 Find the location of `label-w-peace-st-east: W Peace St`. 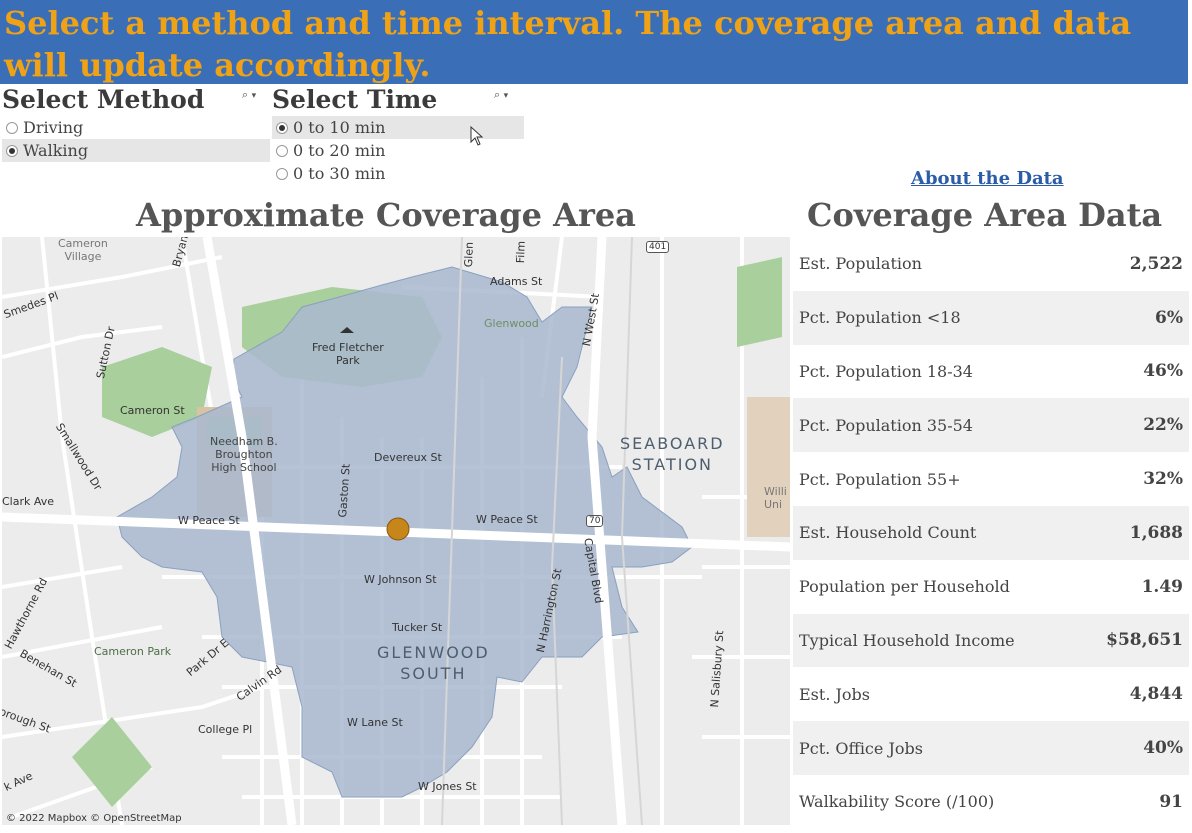

label-w-peace-st-east: W Peace St is located at coordinates (507, 519).